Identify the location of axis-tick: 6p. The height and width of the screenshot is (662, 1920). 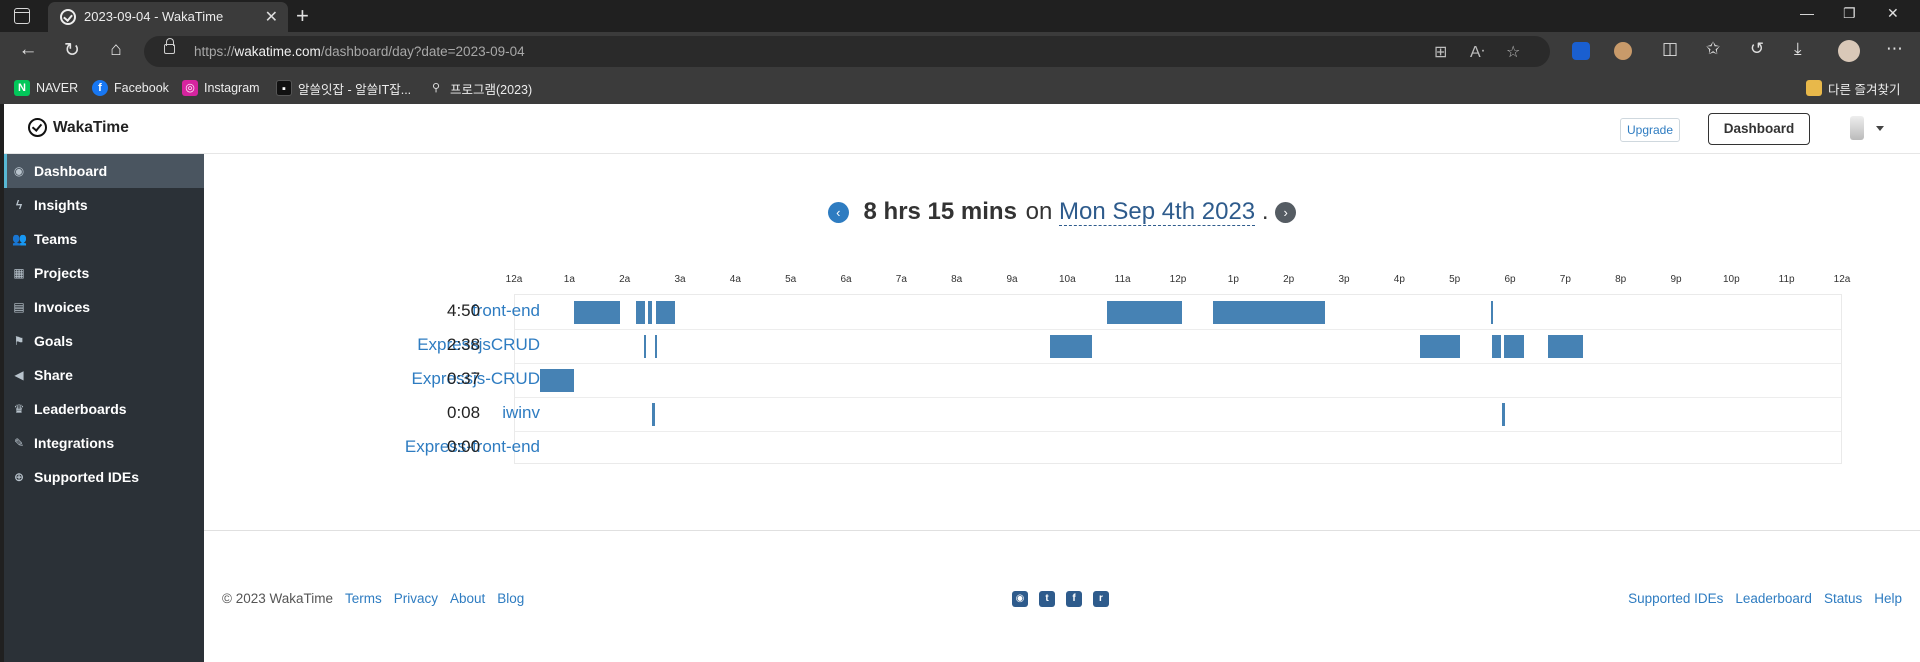
(1510, 279).